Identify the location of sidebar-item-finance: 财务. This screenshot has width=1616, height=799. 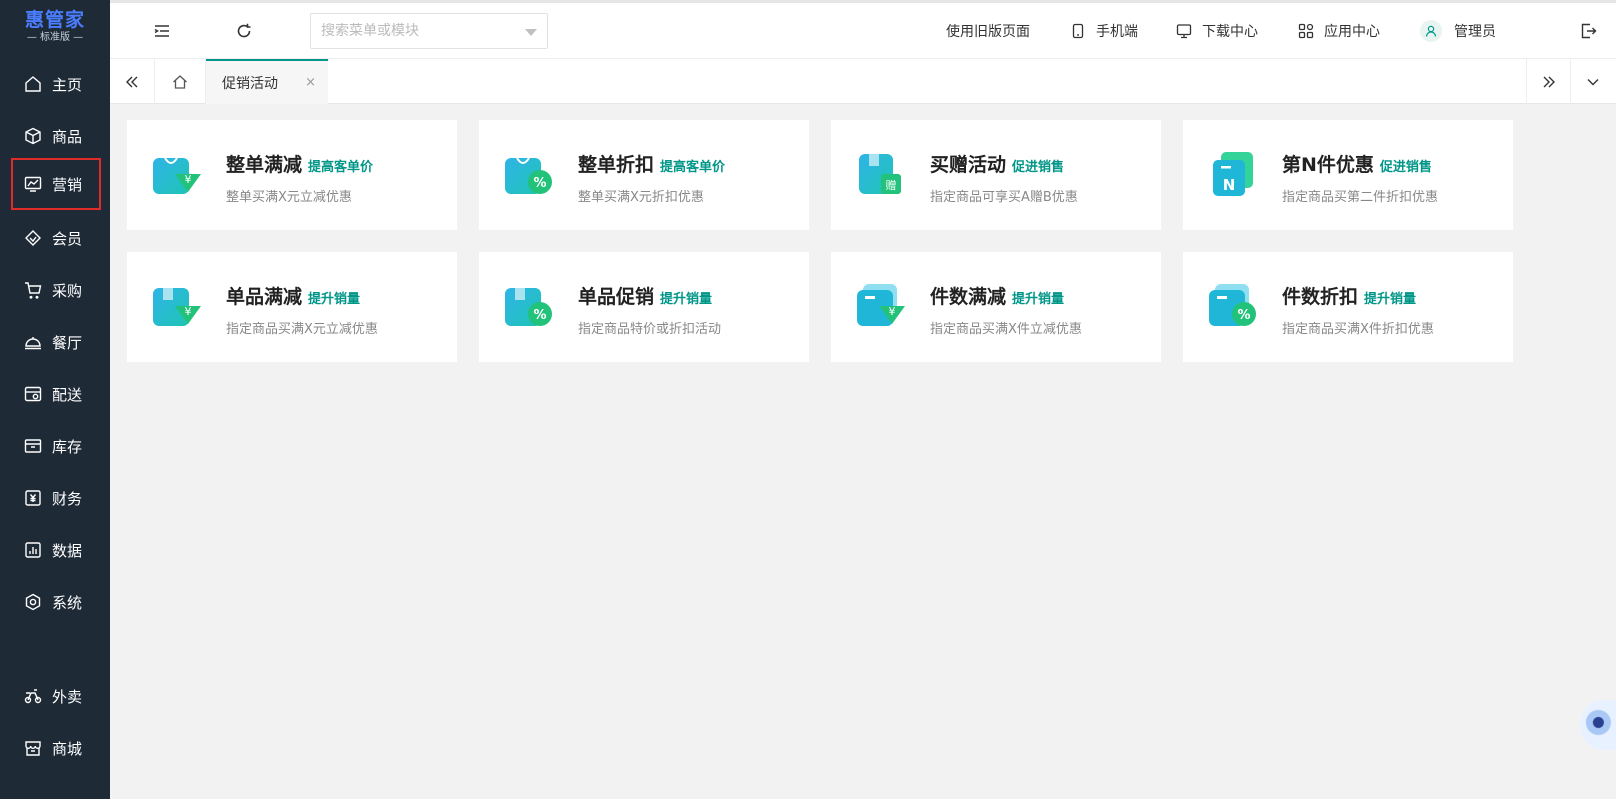
(55, 498).